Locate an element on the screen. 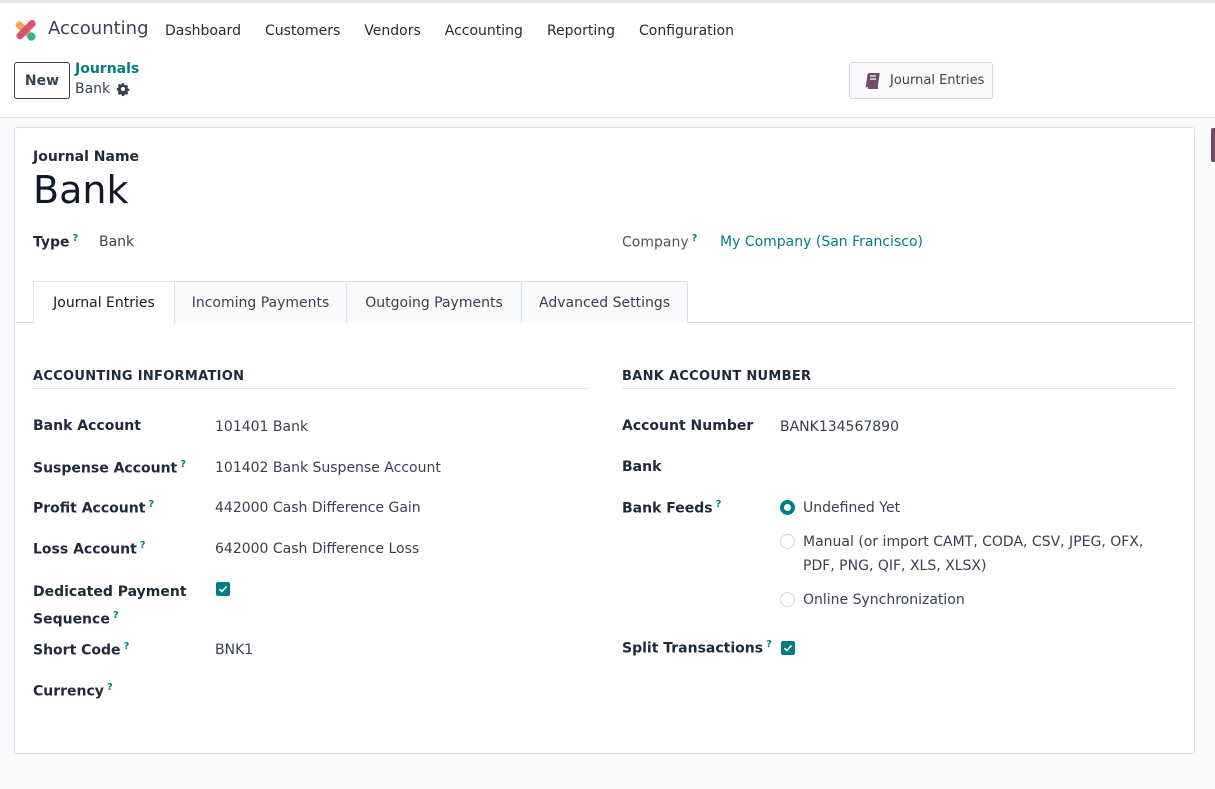 The image size is (1215, 789). bank-feeds-label: Bank Feeds? is located at coordinates (672, 508).